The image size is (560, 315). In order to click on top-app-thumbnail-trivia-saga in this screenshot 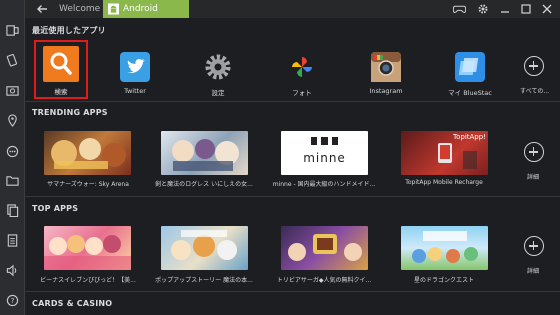, I will do `click(324, 248)`.